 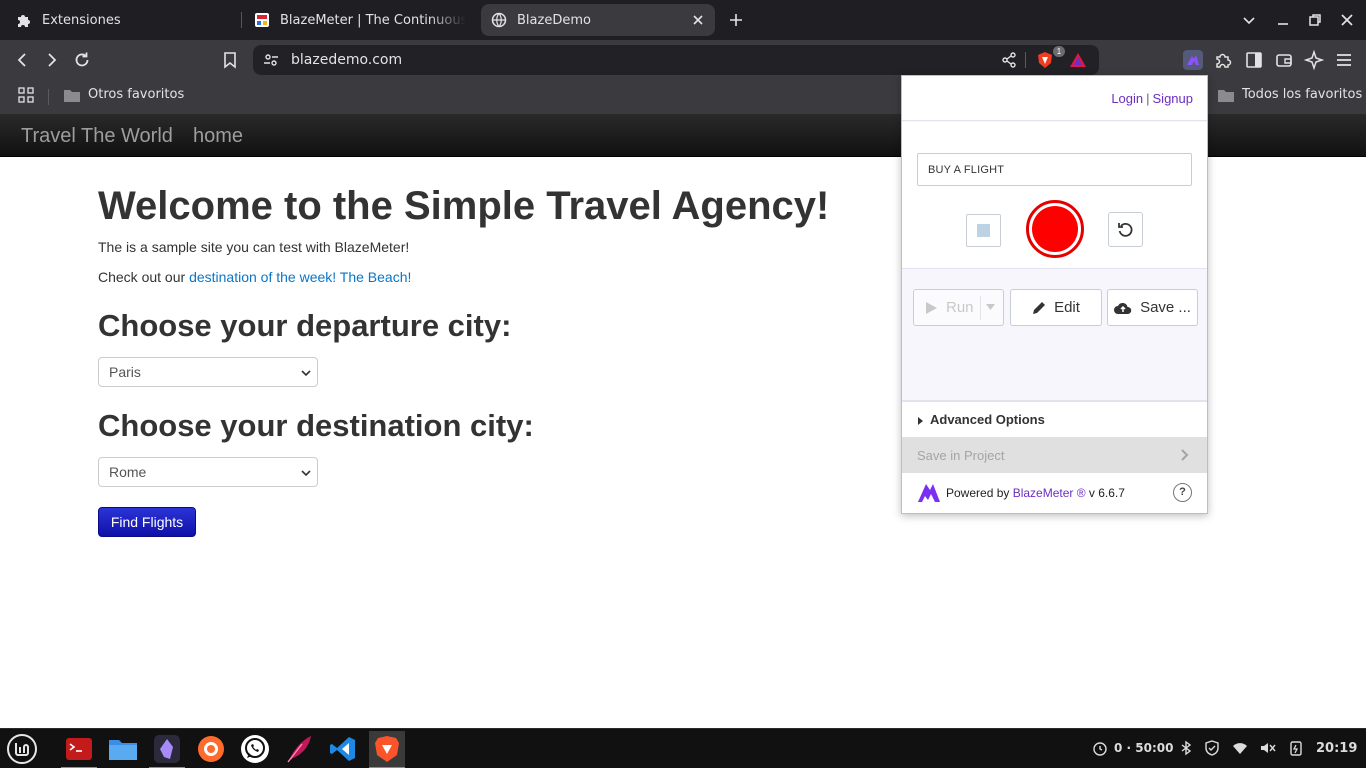 I want to click on alarm-clock-icon, so click(x=1100, y=748).